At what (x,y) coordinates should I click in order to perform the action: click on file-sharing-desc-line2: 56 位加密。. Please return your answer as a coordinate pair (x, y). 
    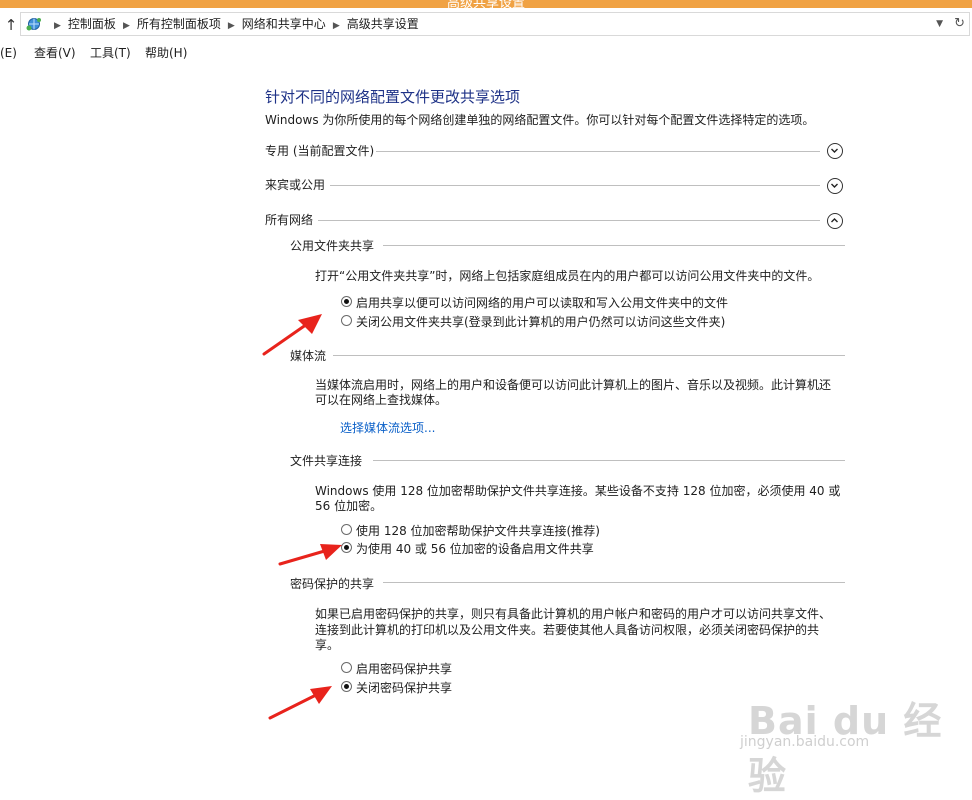
    Looking at the image, I should click on (349, 506).